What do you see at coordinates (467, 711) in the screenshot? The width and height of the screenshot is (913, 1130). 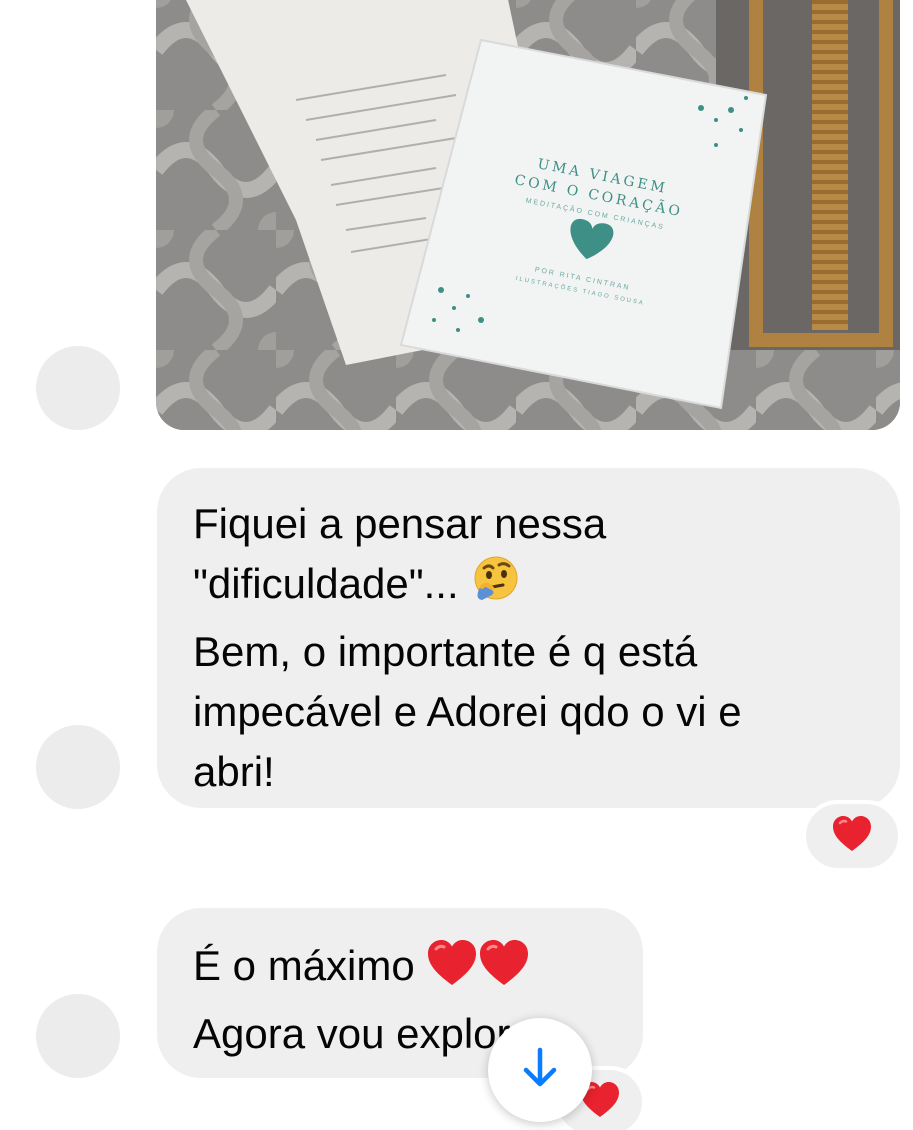 I see `message-text-line: impecável e Adorei qdo o vi e` at bounding box center [467, 711].